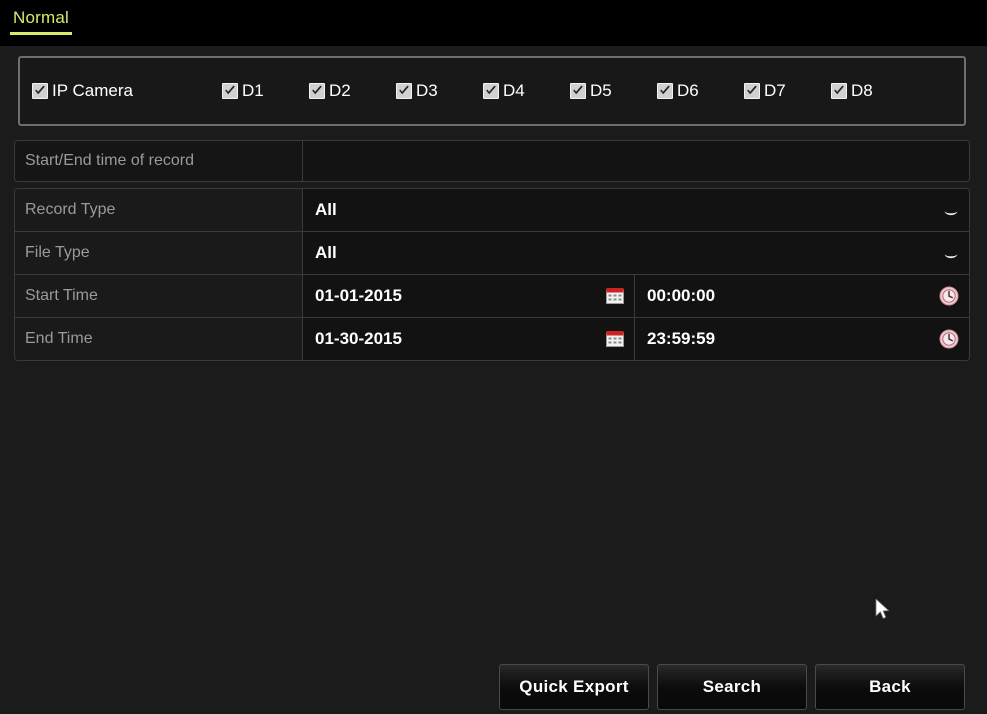 This screenshot has width=987, height=714. What do you see at coordinates (688, 90) in the screenshot?
I see `checkbox-d6-label: D6` at bounding box center [688, 90].